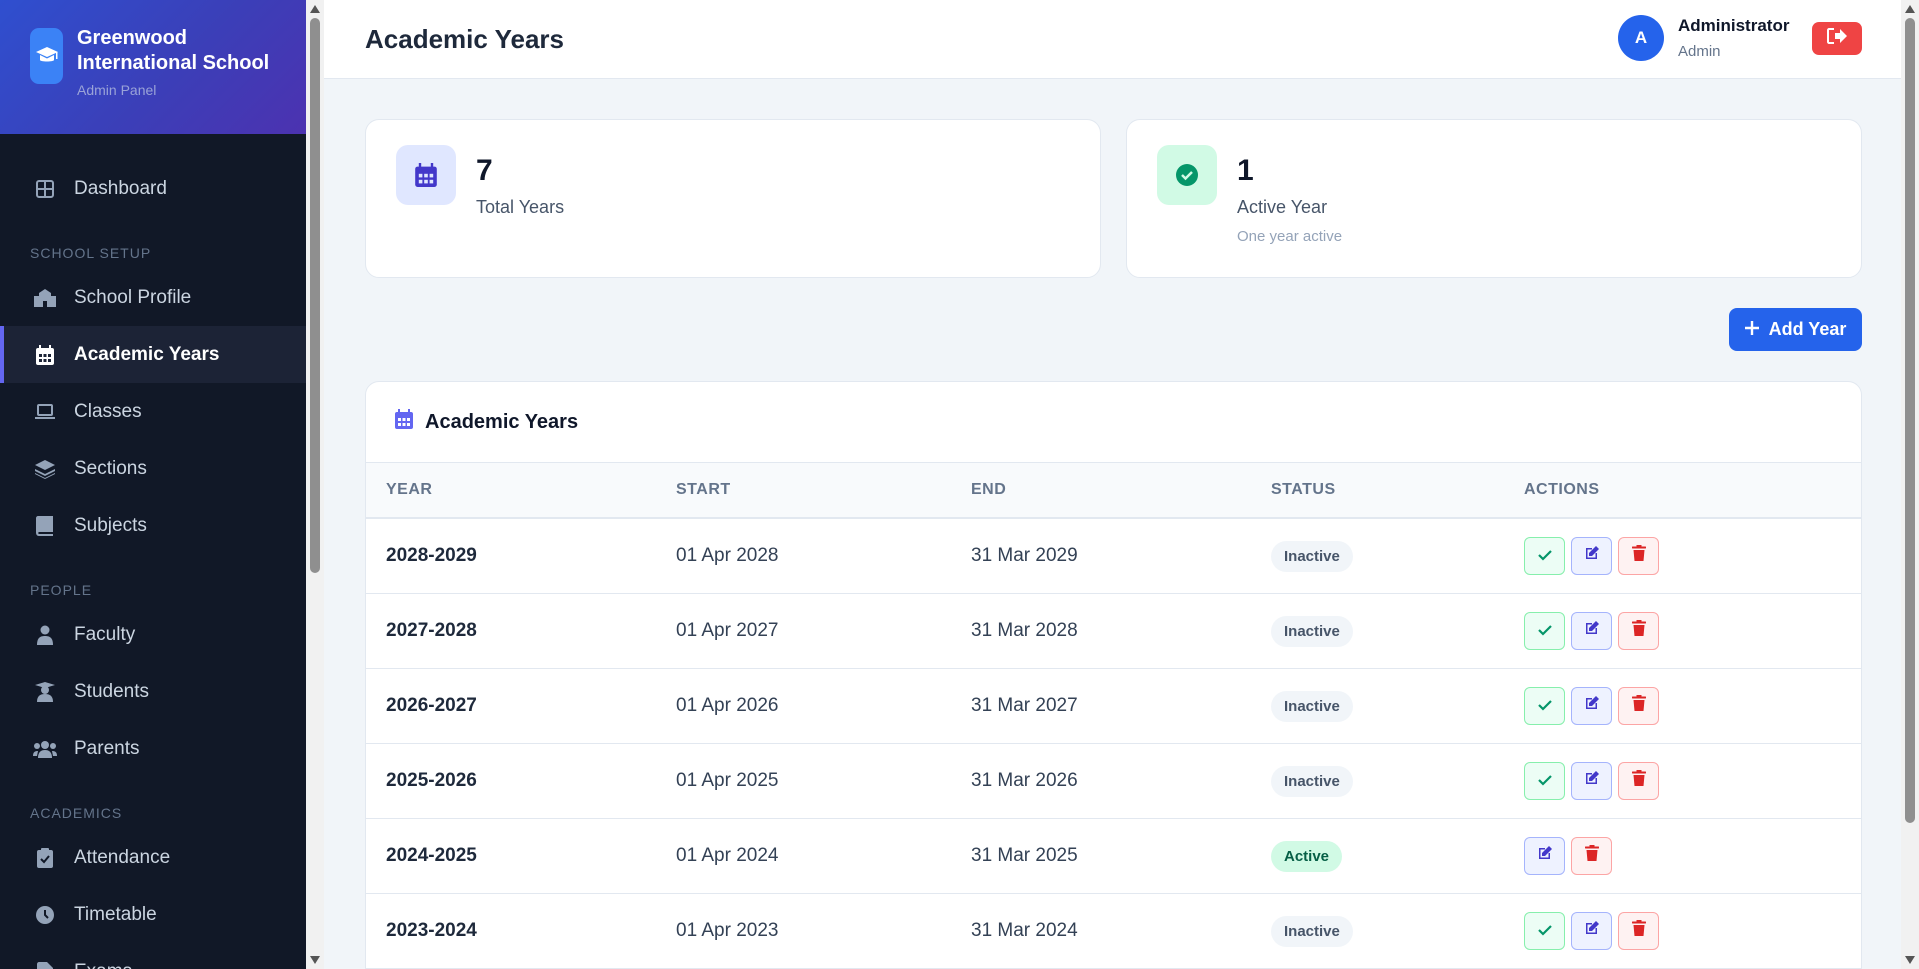 The image size is (1919, 969). Describe the element at coordinates (1024, 855) in the screenshot. I see `cell-end: 31 Mar 2025` at that location.